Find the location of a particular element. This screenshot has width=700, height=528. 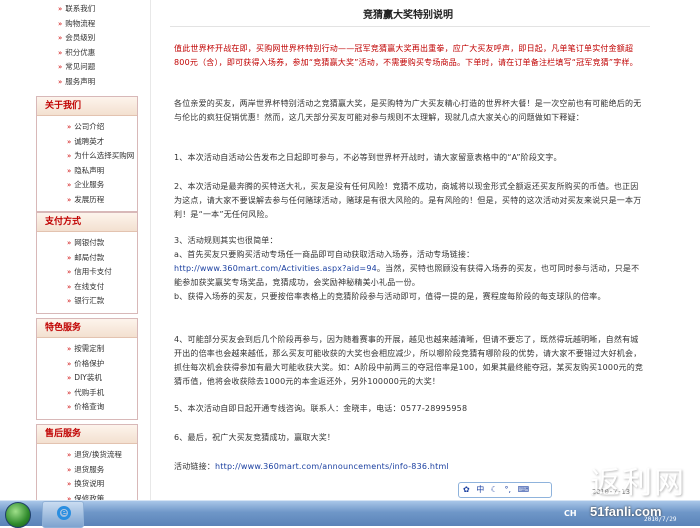

sidebar-link: 代购手机 is located at coordinates (102, 393).